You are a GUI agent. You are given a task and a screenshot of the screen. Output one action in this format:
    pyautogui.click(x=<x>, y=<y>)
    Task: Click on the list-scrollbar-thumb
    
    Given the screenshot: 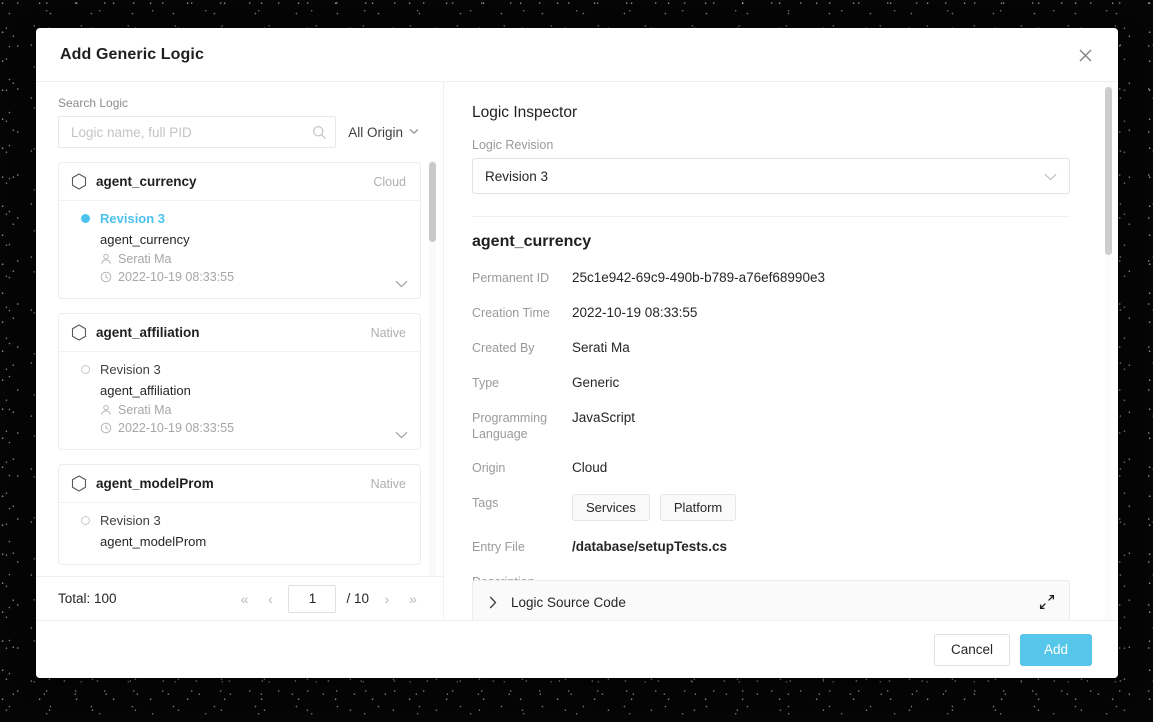 What is the action you would take?
    pyautogui.click(x=432, y=202)
    